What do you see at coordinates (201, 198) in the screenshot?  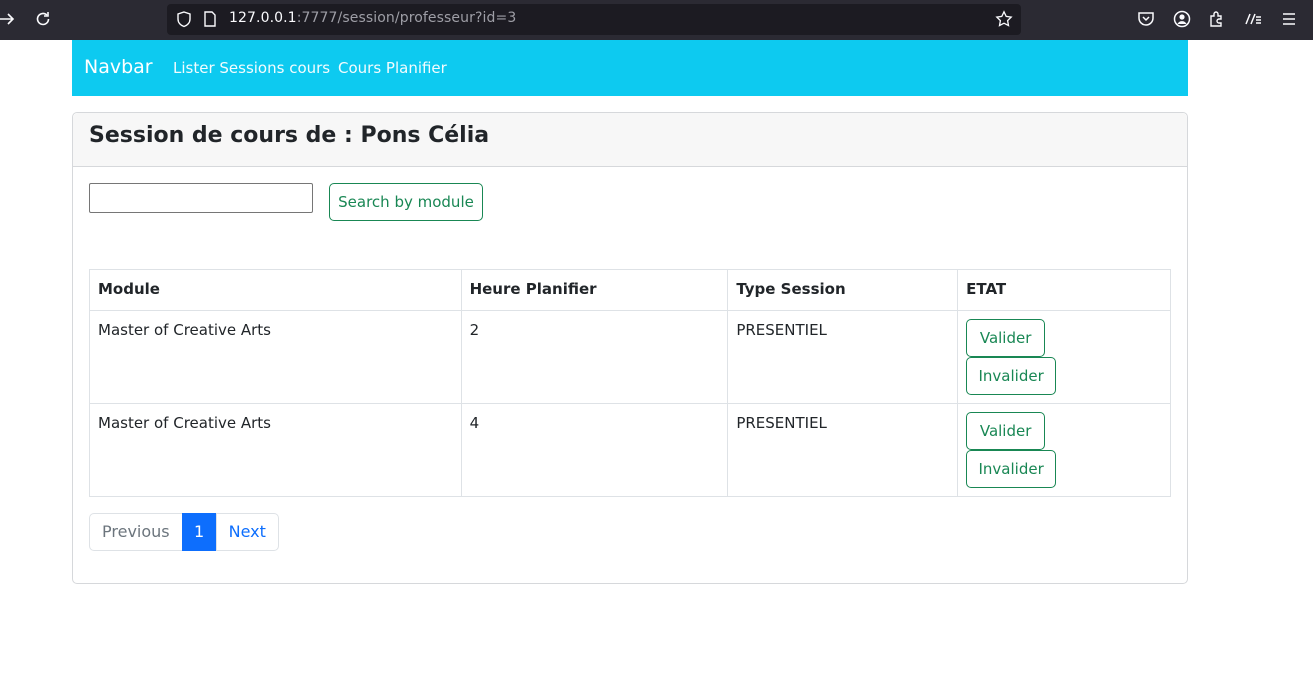 I see `search-input` at bounding box center [201, 198].